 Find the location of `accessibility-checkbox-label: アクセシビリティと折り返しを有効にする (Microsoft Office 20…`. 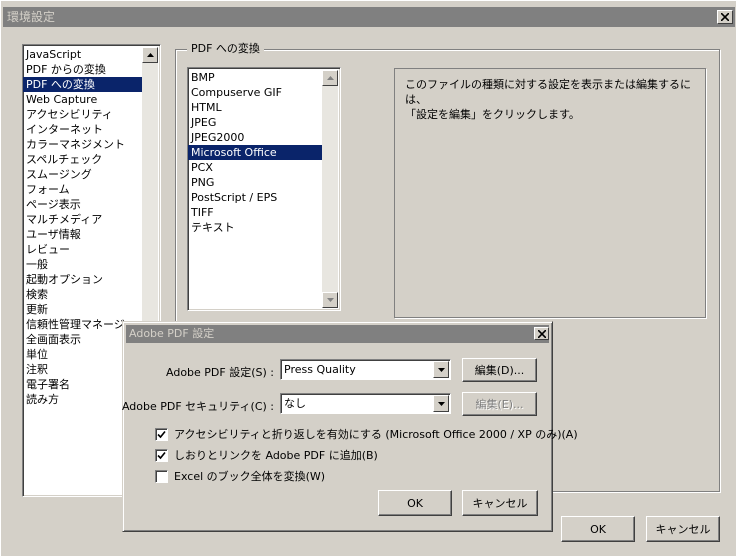

accessibility-checkbox-label: アクセシビリティと折り返しを有効にする (Microsoft Office 20… is located at coordinates (376, 434).